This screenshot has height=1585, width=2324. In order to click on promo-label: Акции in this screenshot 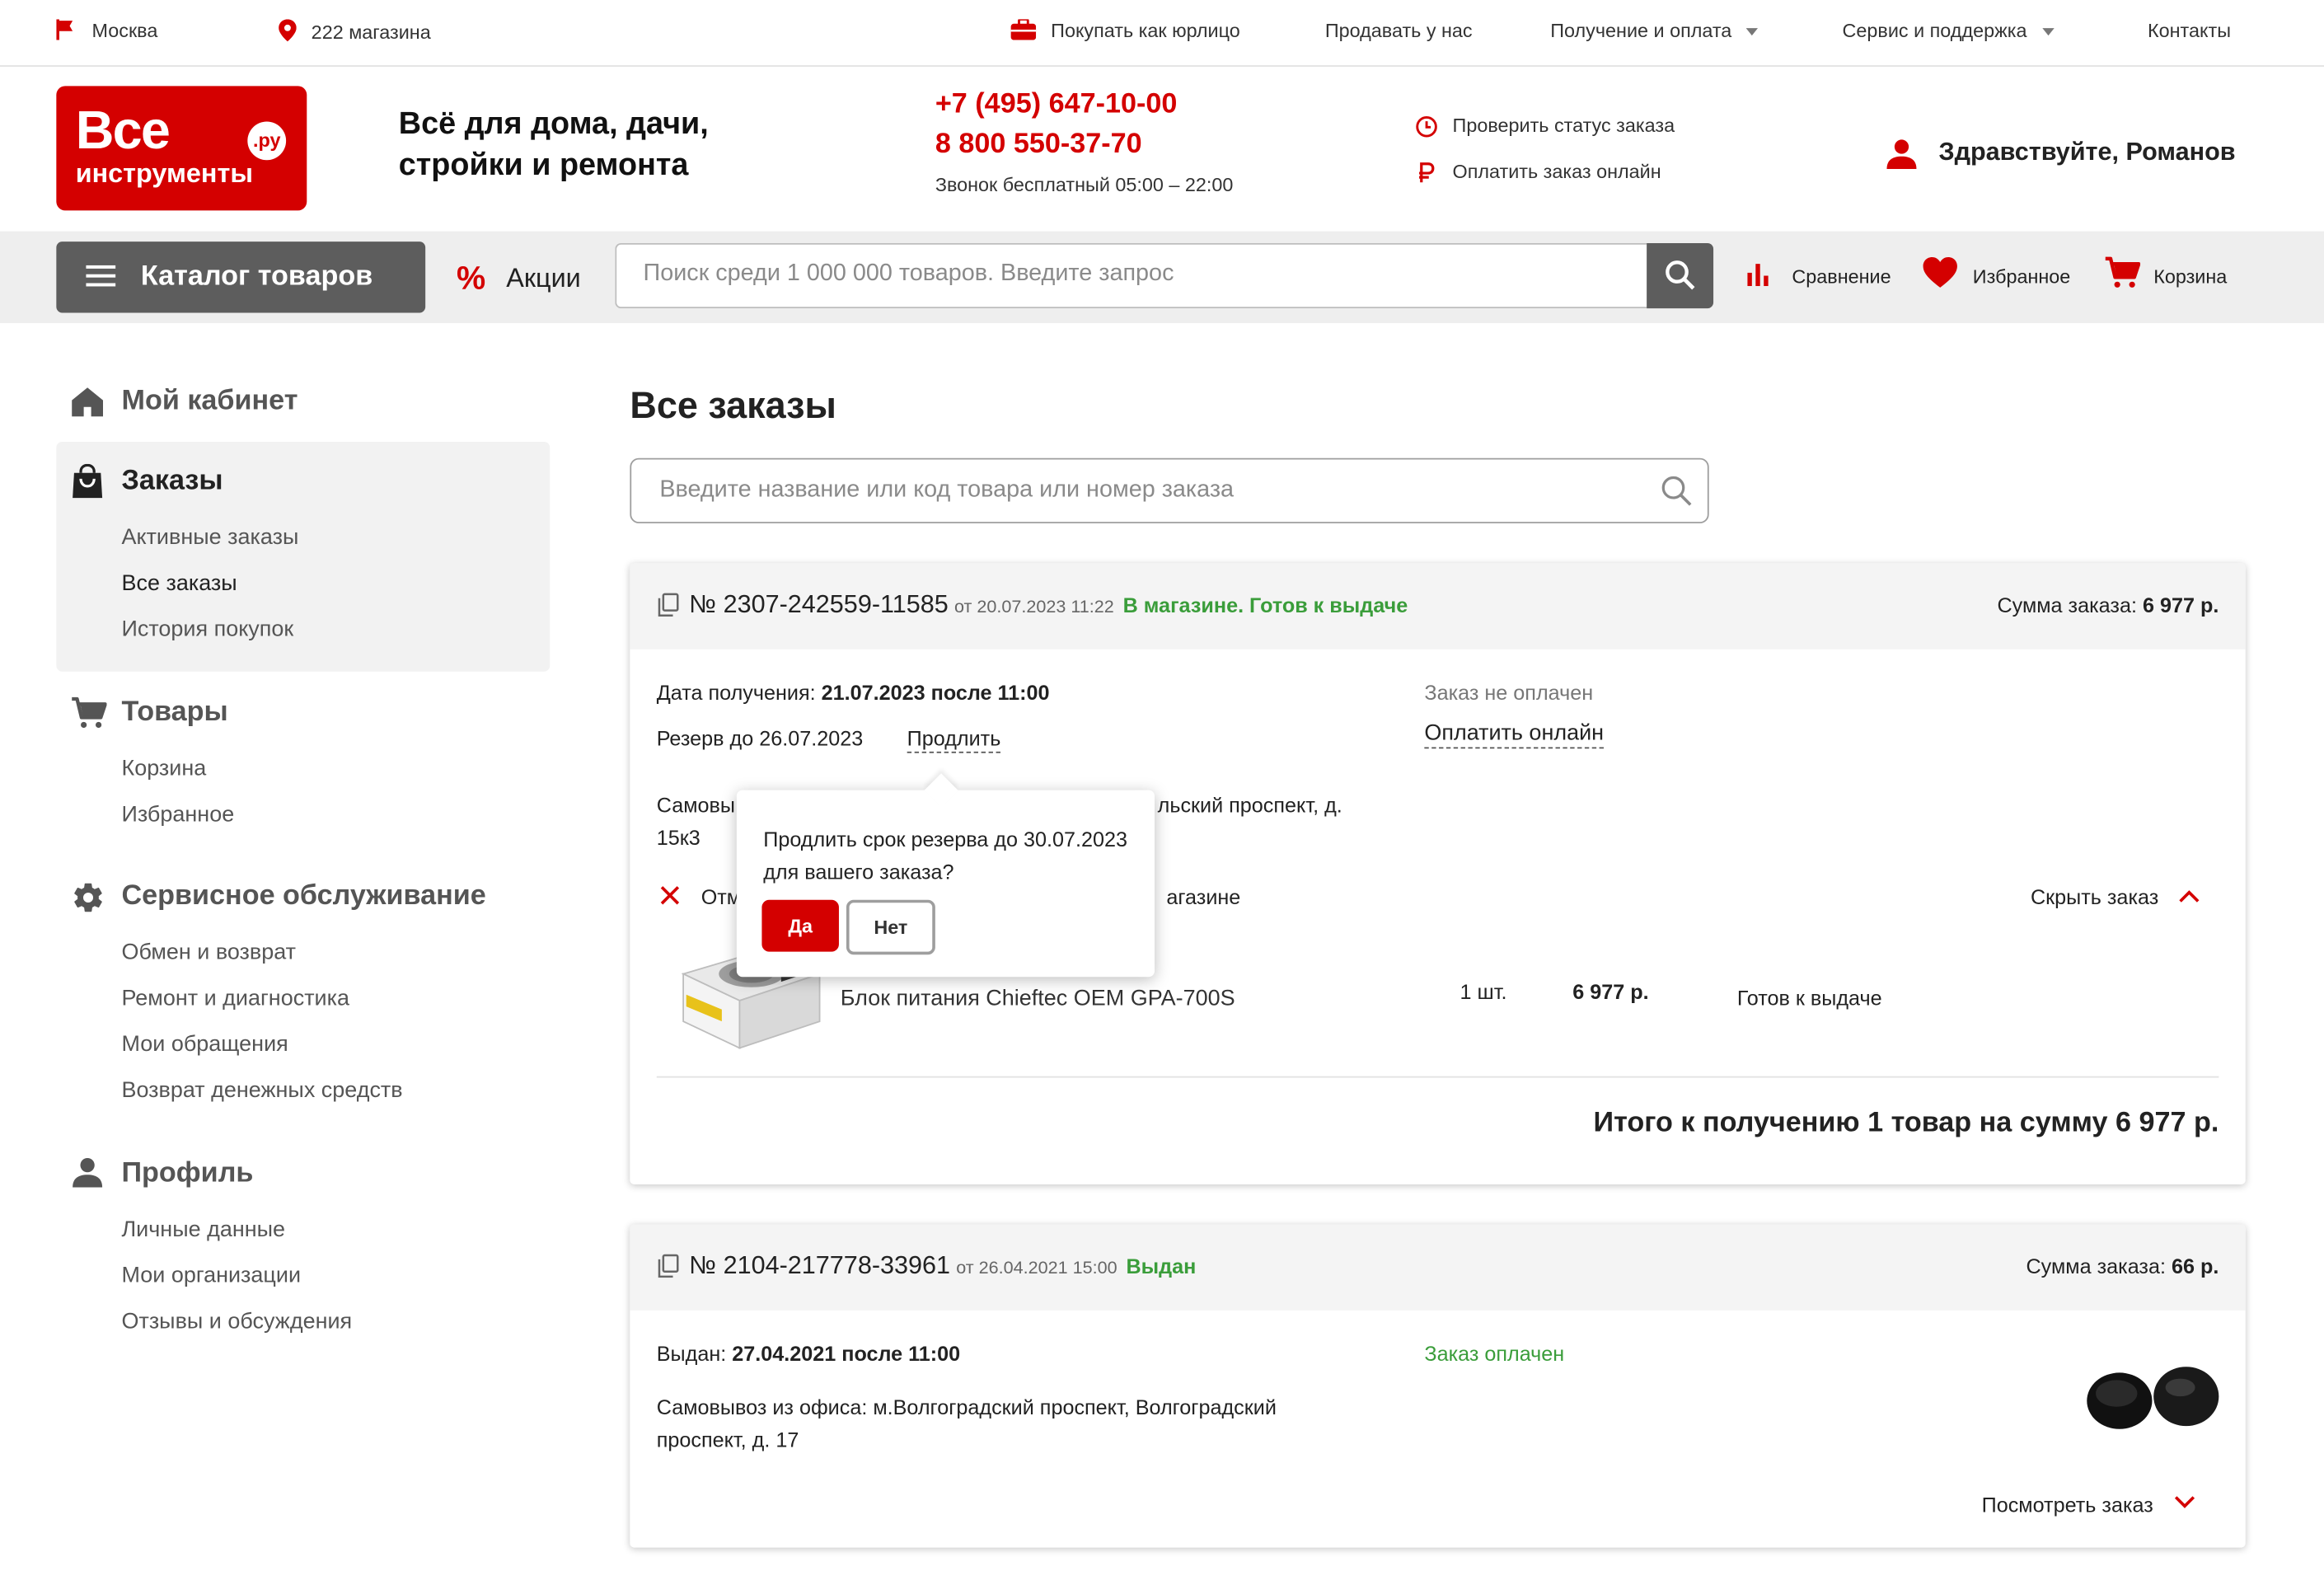, I will do `click(543, 278)`.